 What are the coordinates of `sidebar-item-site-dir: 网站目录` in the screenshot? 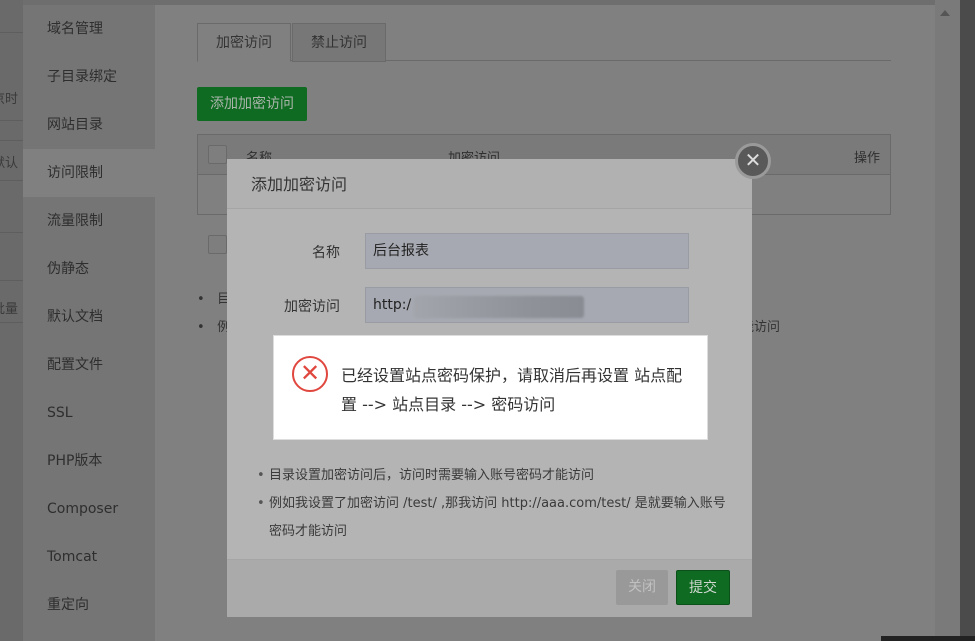 It's located at (89, 125).